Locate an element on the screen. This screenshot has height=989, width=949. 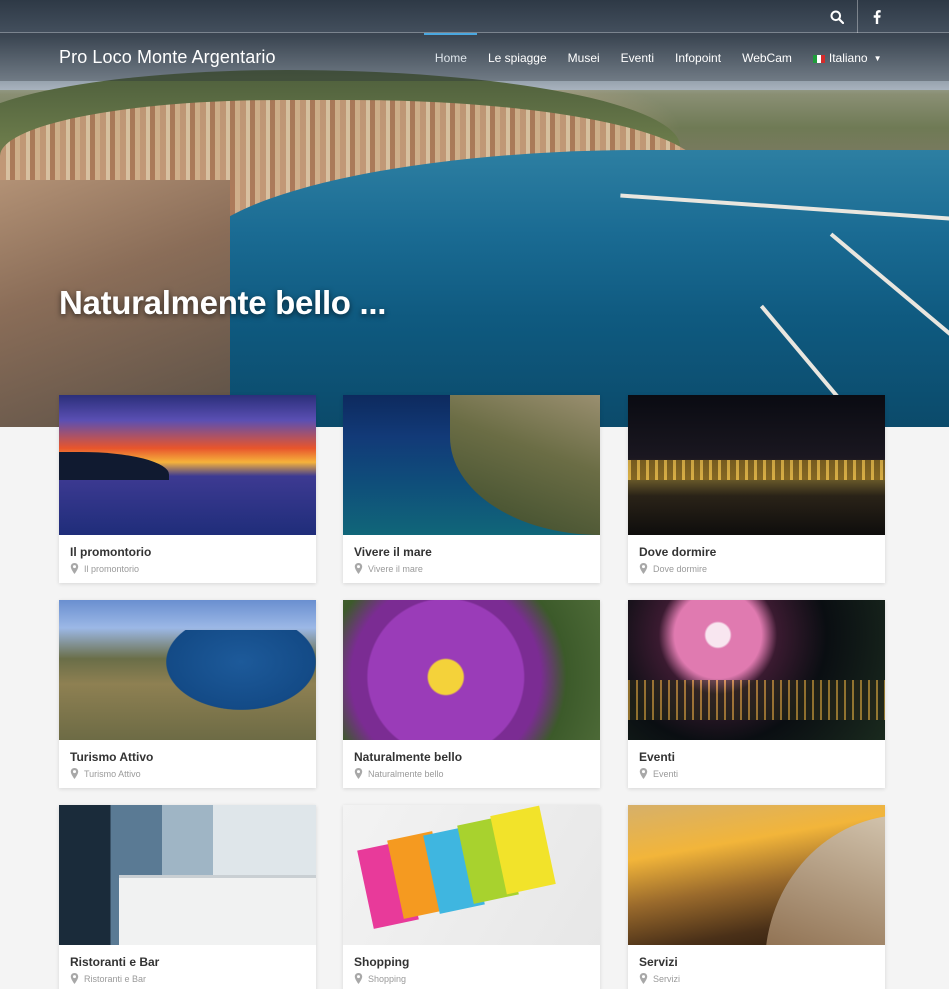
card-servizi: Servizi Servizi is located at coordinates (756, 897).